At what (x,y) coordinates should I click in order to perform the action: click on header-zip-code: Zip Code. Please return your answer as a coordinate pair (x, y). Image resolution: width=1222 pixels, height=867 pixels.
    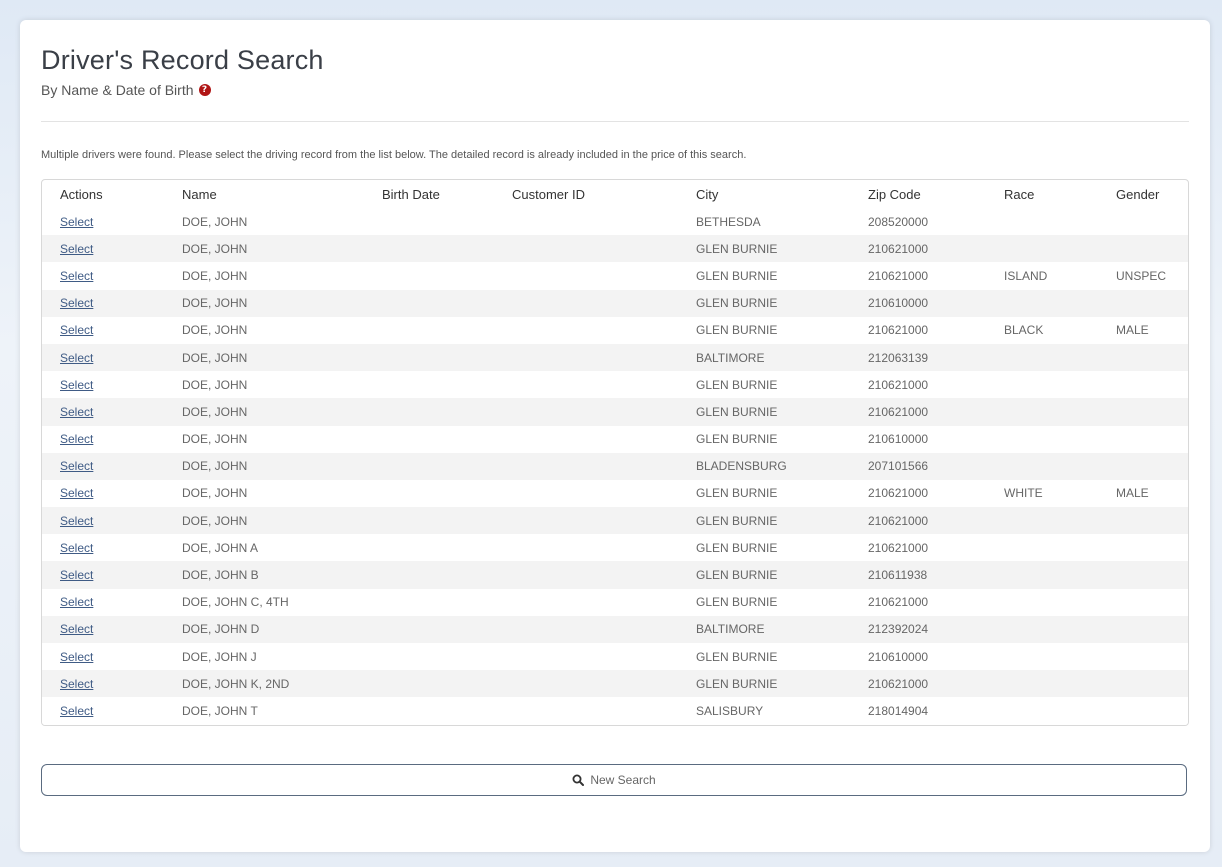
    Looking at the image, I should click on (894, 194).